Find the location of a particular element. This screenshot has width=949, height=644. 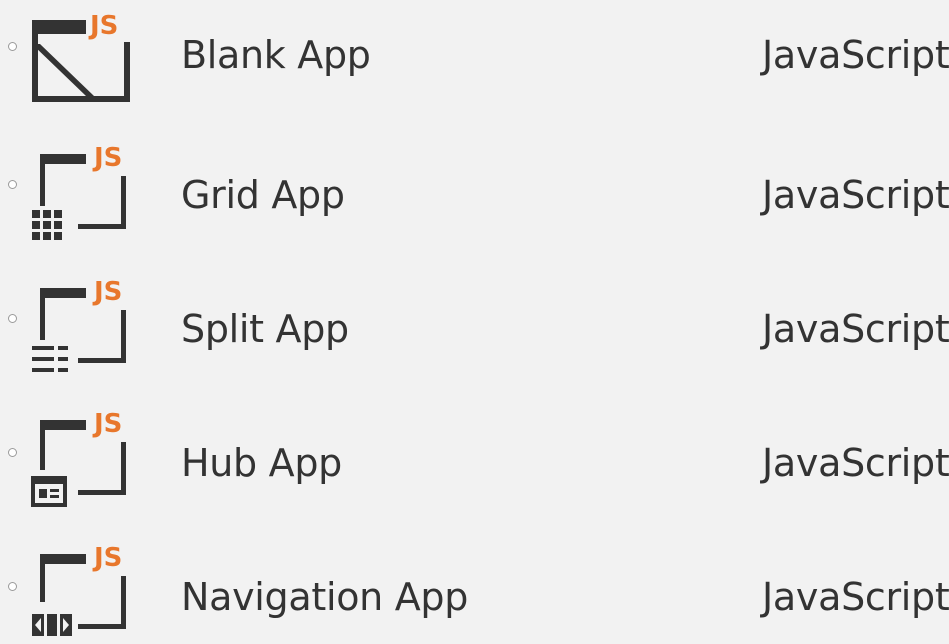

hub-app-icon: JS is located at coordinates (80, 455).